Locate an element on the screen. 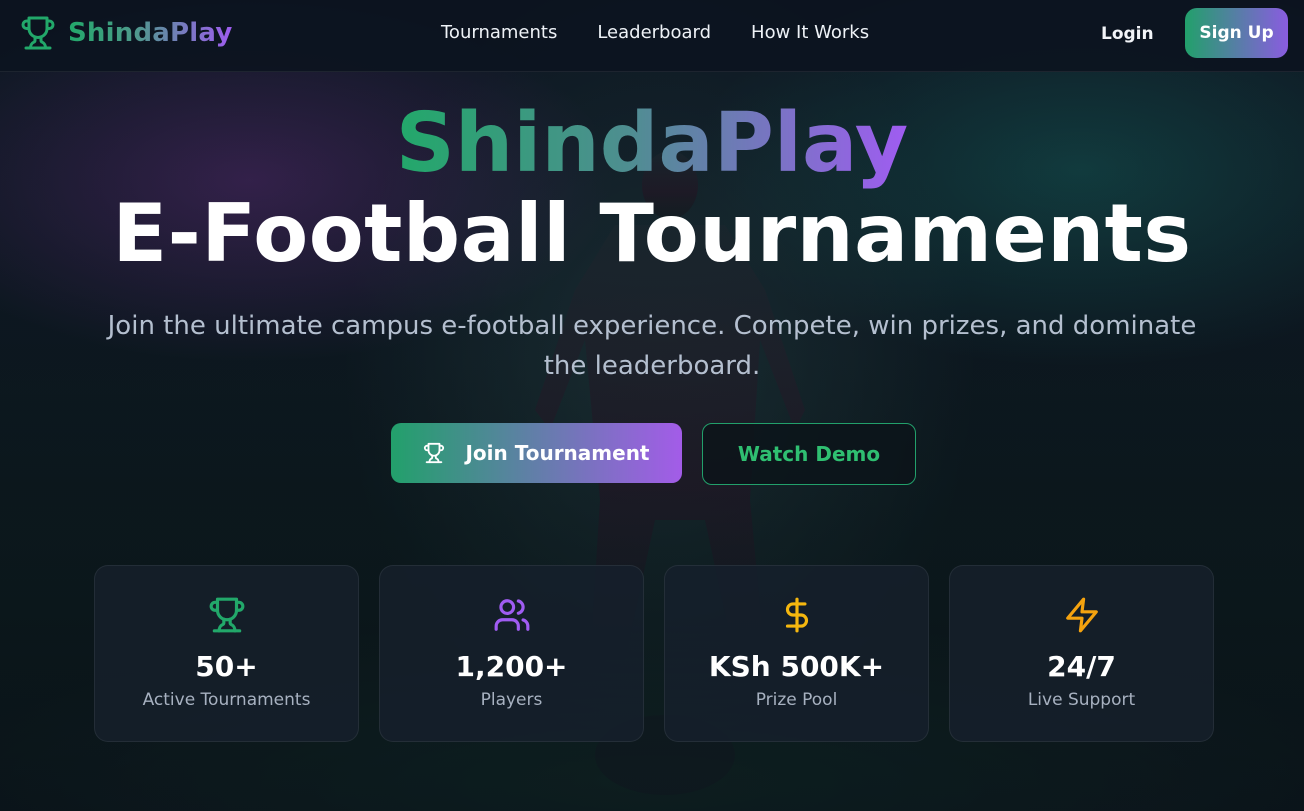 The height and width of the screenshot is (811, 1304). hero-brand-heading: ShindaPlay is located at coordinates (652, 144).